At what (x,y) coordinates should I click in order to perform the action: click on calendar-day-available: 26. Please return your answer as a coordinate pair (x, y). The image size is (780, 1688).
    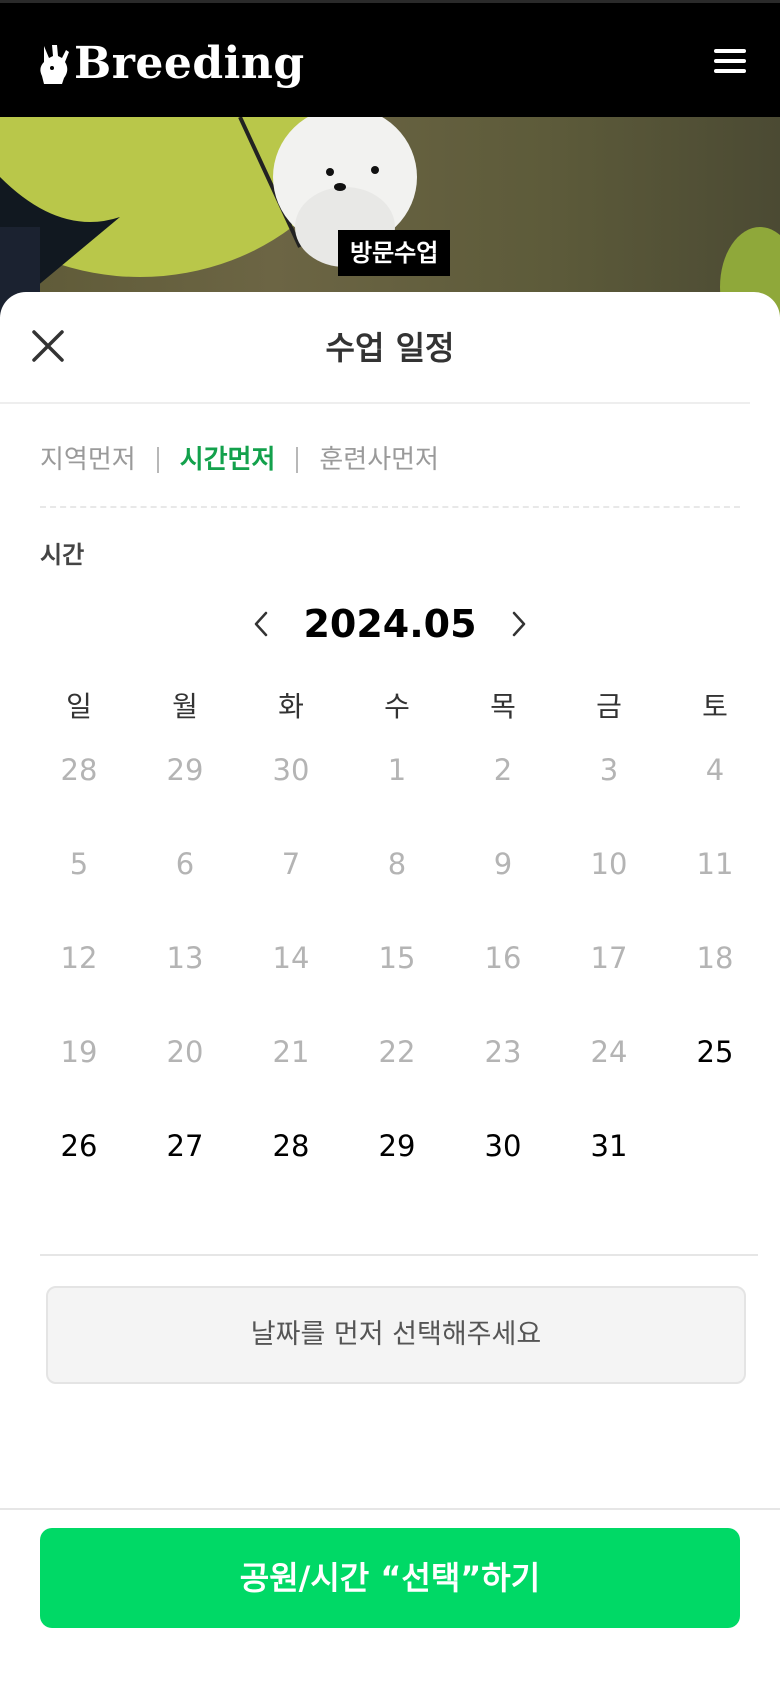
    Looking at the image, I should click on (79, 1173).